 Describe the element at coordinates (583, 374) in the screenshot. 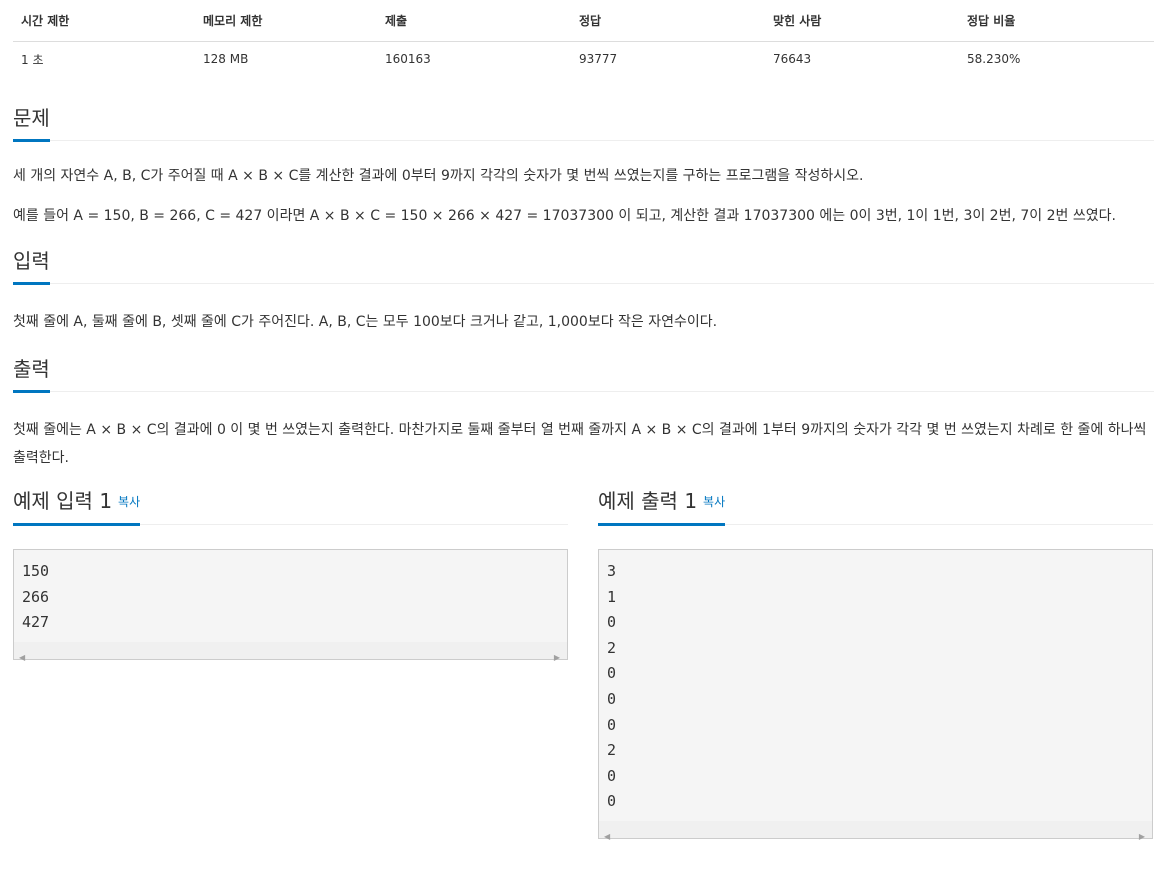

I see `output-headline: 출력` at that location.